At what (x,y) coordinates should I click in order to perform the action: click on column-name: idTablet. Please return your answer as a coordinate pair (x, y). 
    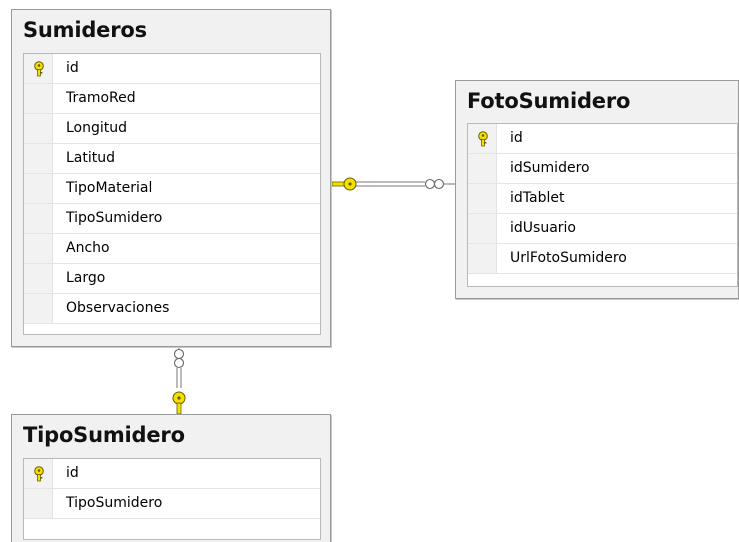
    Looking at the image, I should click on (537, 198).